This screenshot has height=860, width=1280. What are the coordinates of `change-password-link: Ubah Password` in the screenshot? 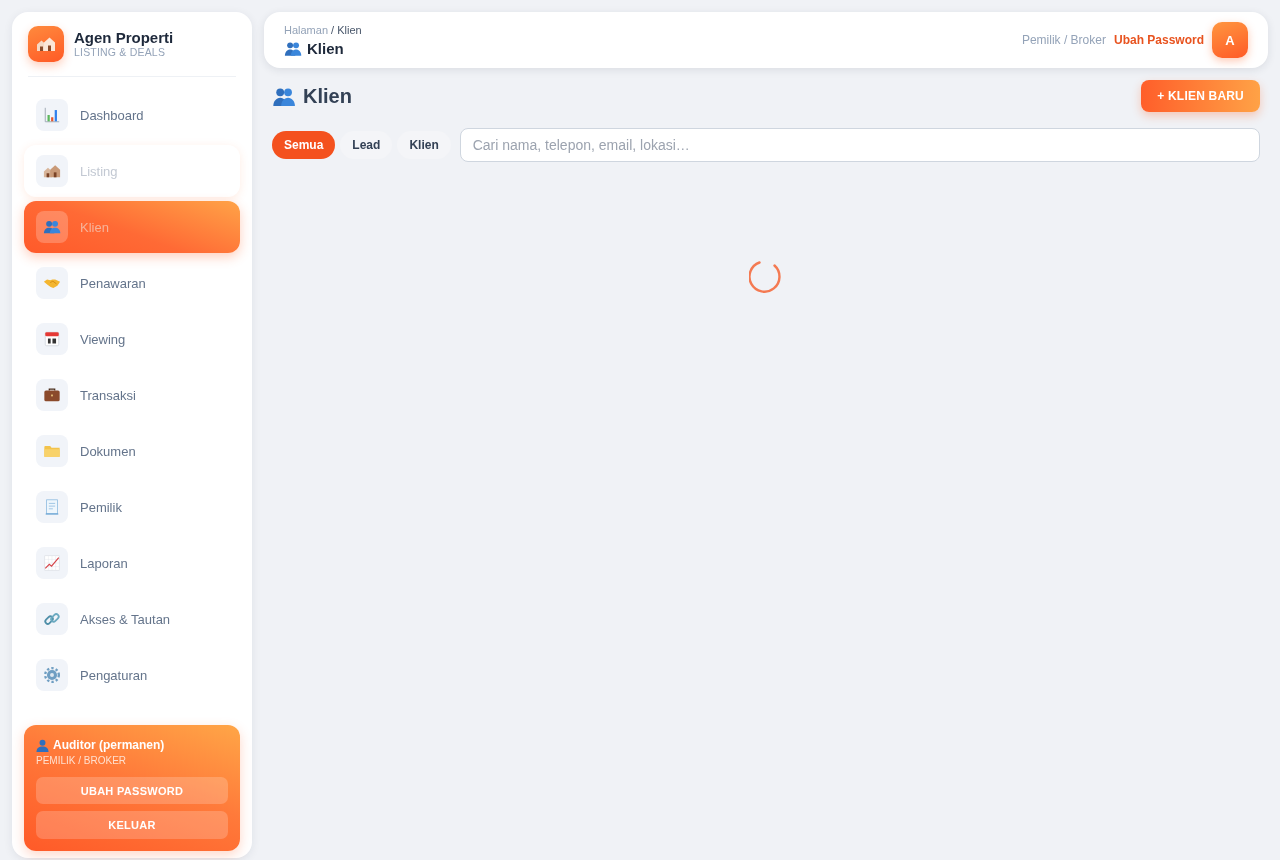 It's located at (1158, 40).